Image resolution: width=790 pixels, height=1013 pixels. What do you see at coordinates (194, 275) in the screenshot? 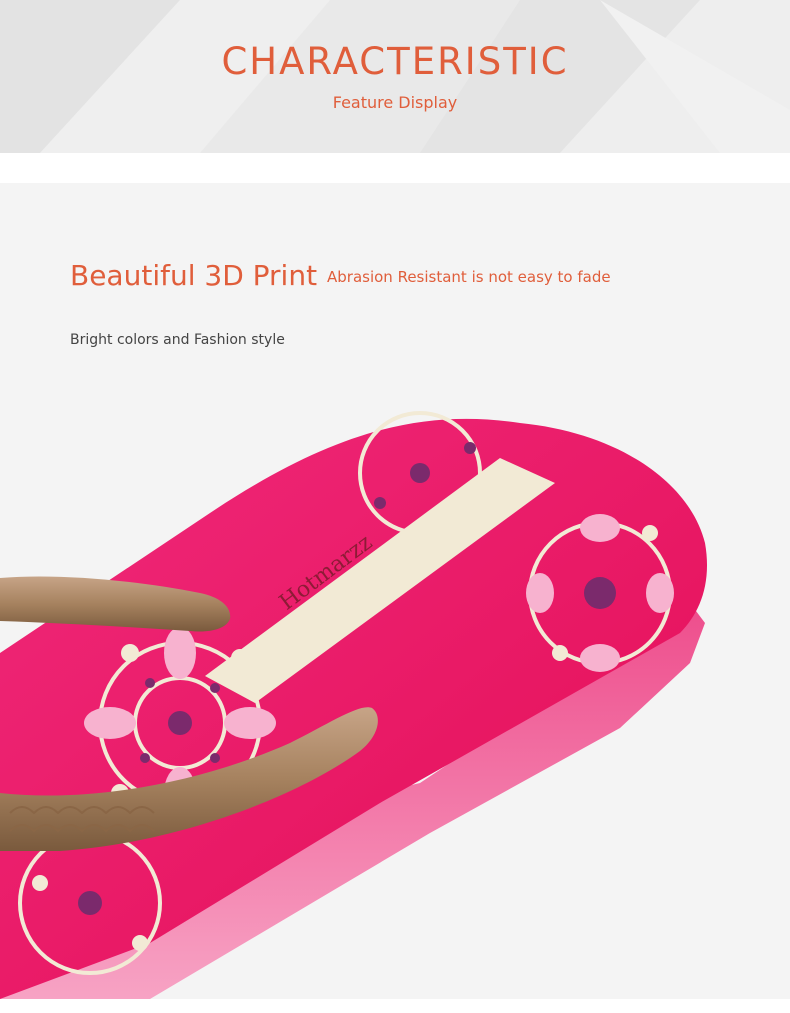
I see `feature-title: Beautiful 3D Print` at bounding box center [194, 275].